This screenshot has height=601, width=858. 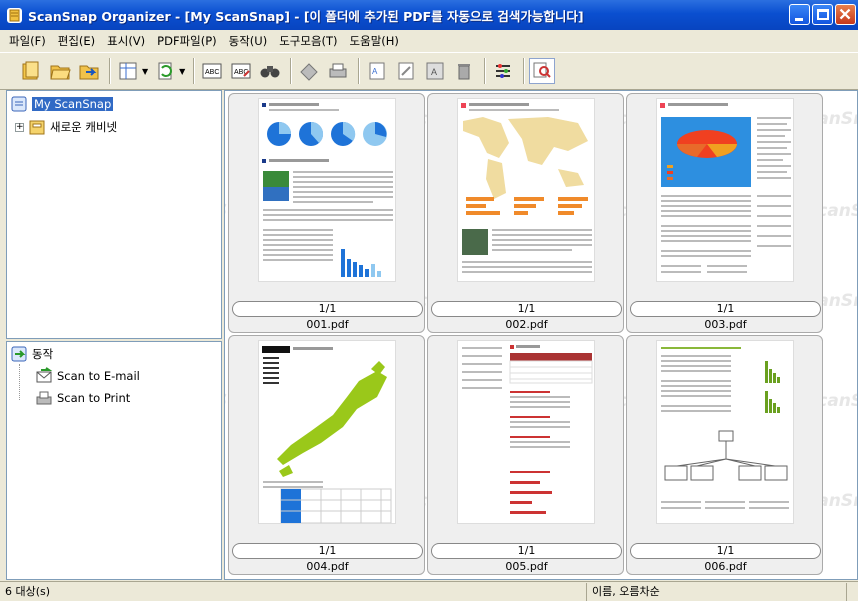 I want to click on file-thumbnail: 1/1 004.pdf, so click(x=326, y=455).